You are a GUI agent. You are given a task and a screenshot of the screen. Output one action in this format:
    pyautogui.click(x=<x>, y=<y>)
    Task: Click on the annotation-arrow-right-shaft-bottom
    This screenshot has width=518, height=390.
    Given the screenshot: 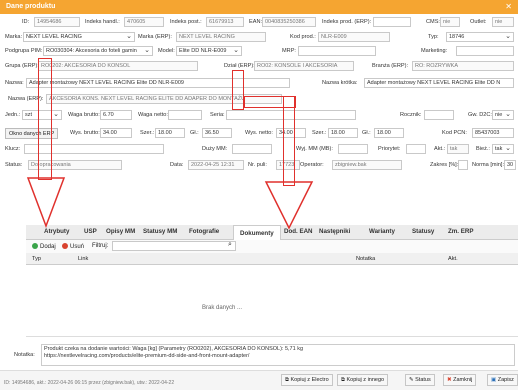 What is the action you would take?
    pyautogui.click(x=289, y=141)
    